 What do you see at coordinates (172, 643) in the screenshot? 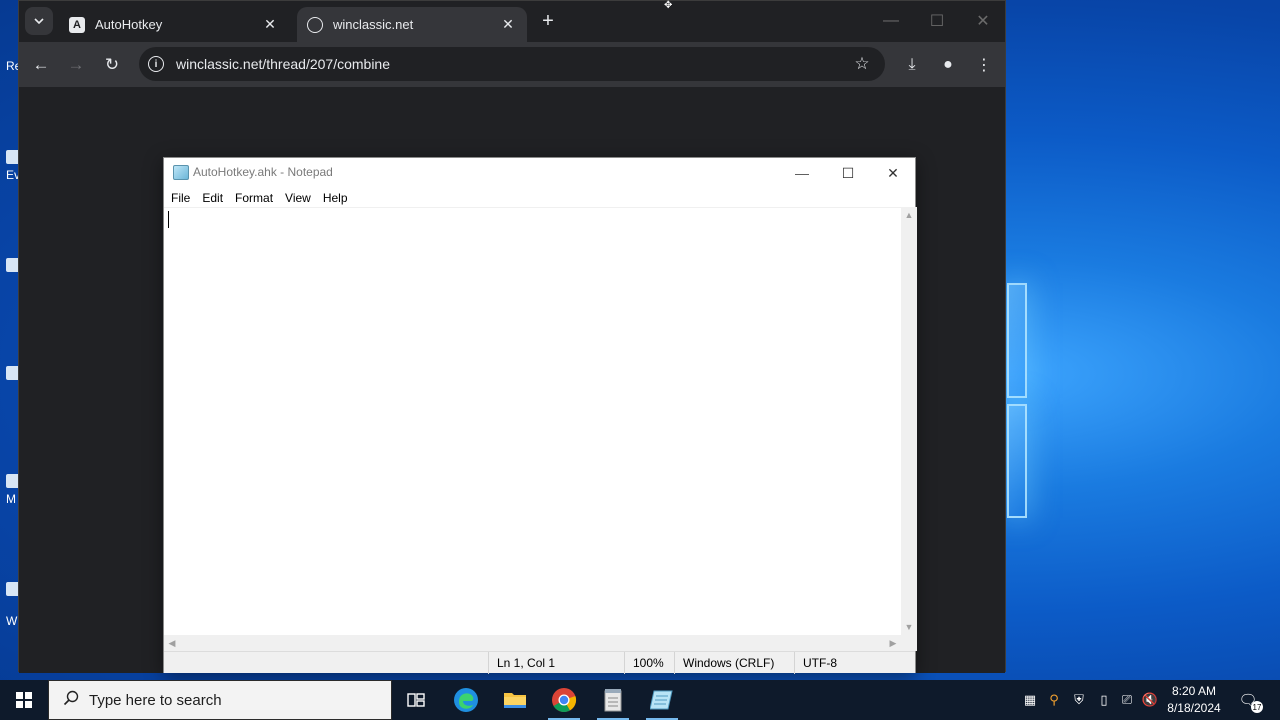
I see `scroll-left-icon: ◀` at bounding box center [172, 643].